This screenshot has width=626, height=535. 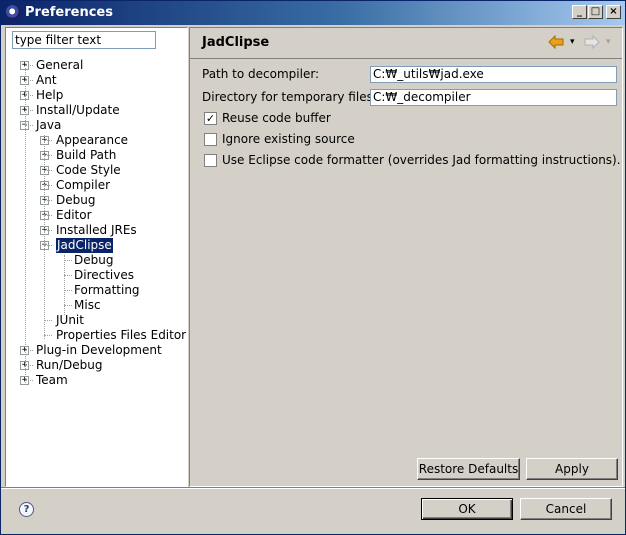 I want to click on tree-item-junit: JUnit, so click(x=96, y=320).